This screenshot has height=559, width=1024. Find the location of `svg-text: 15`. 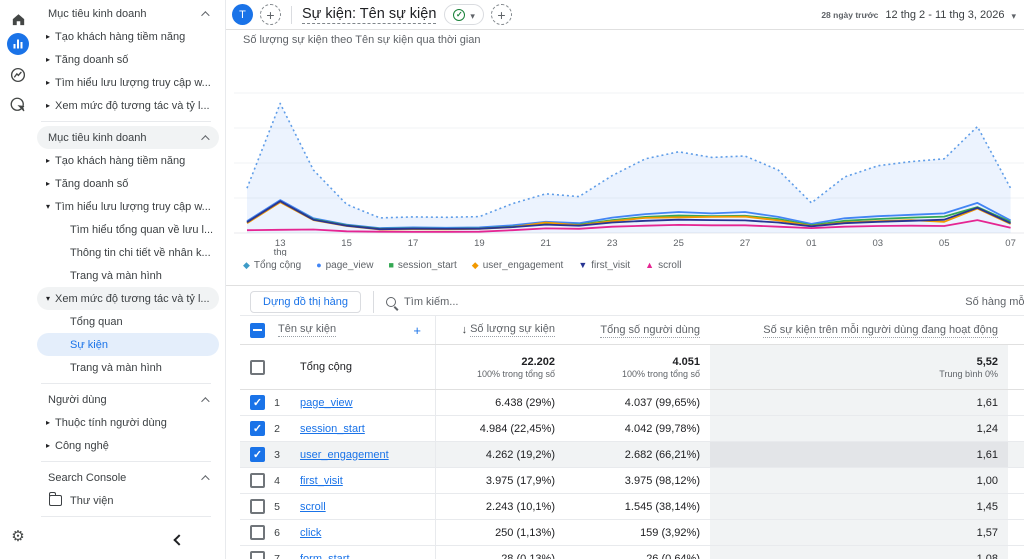

svg-text: 15 is located at coordinates (346, 243).